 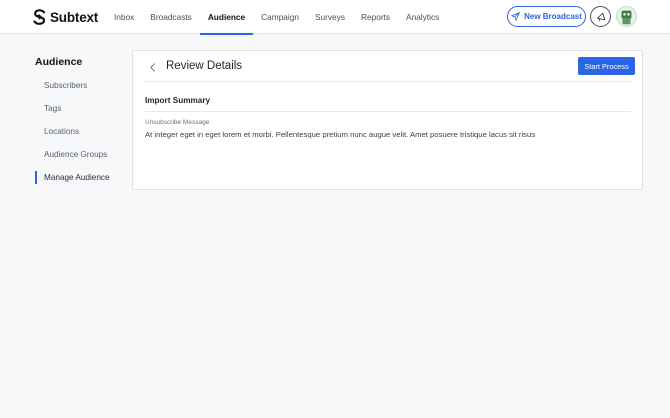 What do you see at coordinates (330, 17) in the screenshot?
I see `nav-item-surveys: Surveys` at bounding box center [330, 17].